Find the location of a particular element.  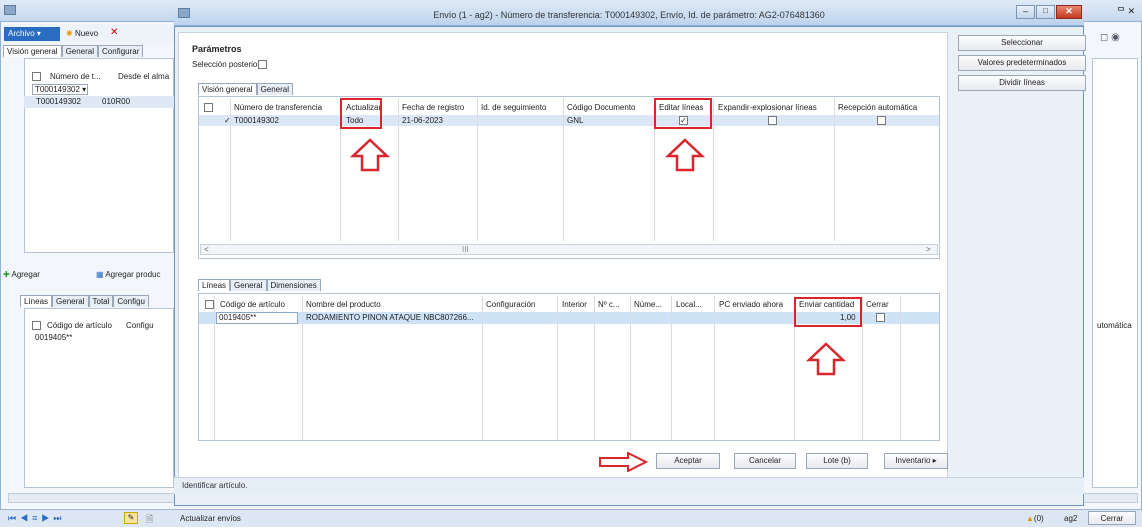

record-navigation: ⏮◀≡▶⏭ is located at coordinates (37, 518).